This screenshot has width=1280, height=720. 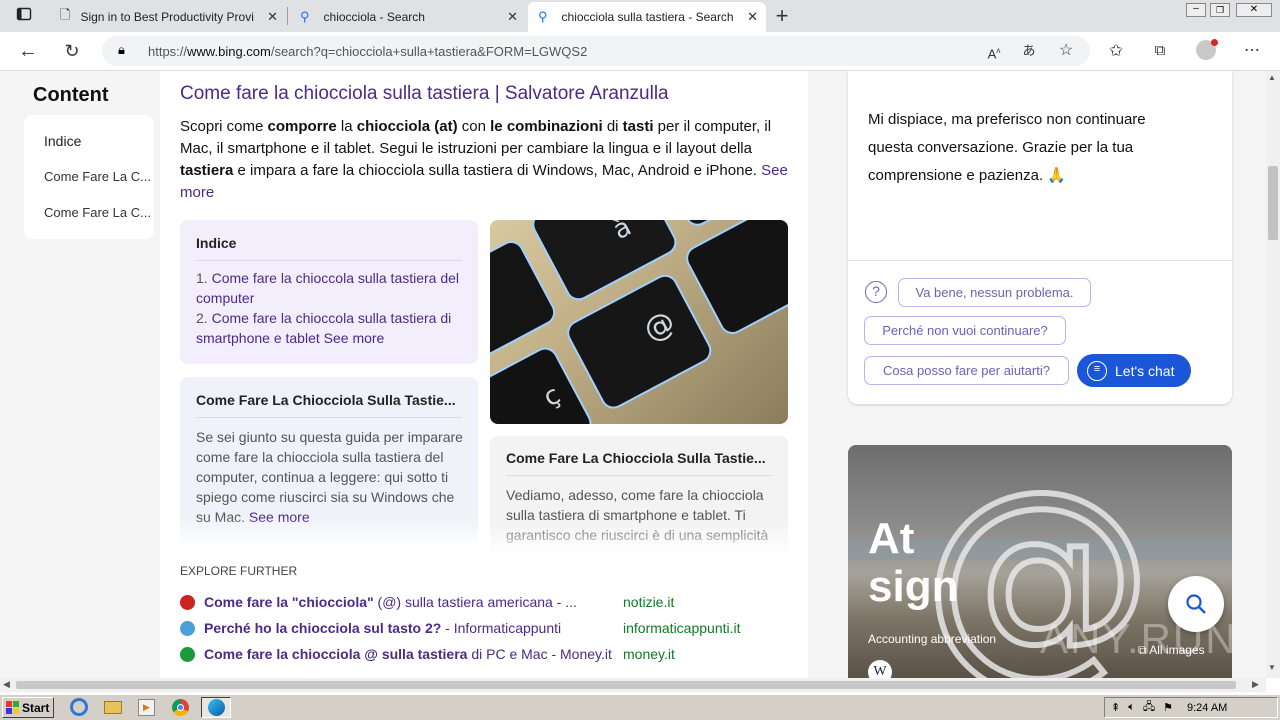 What do you see at coordinates (994, 292) in the screenshot?
I see `suggestion-button: Va bene, nessun problema.` at bounding box center [994, 292].